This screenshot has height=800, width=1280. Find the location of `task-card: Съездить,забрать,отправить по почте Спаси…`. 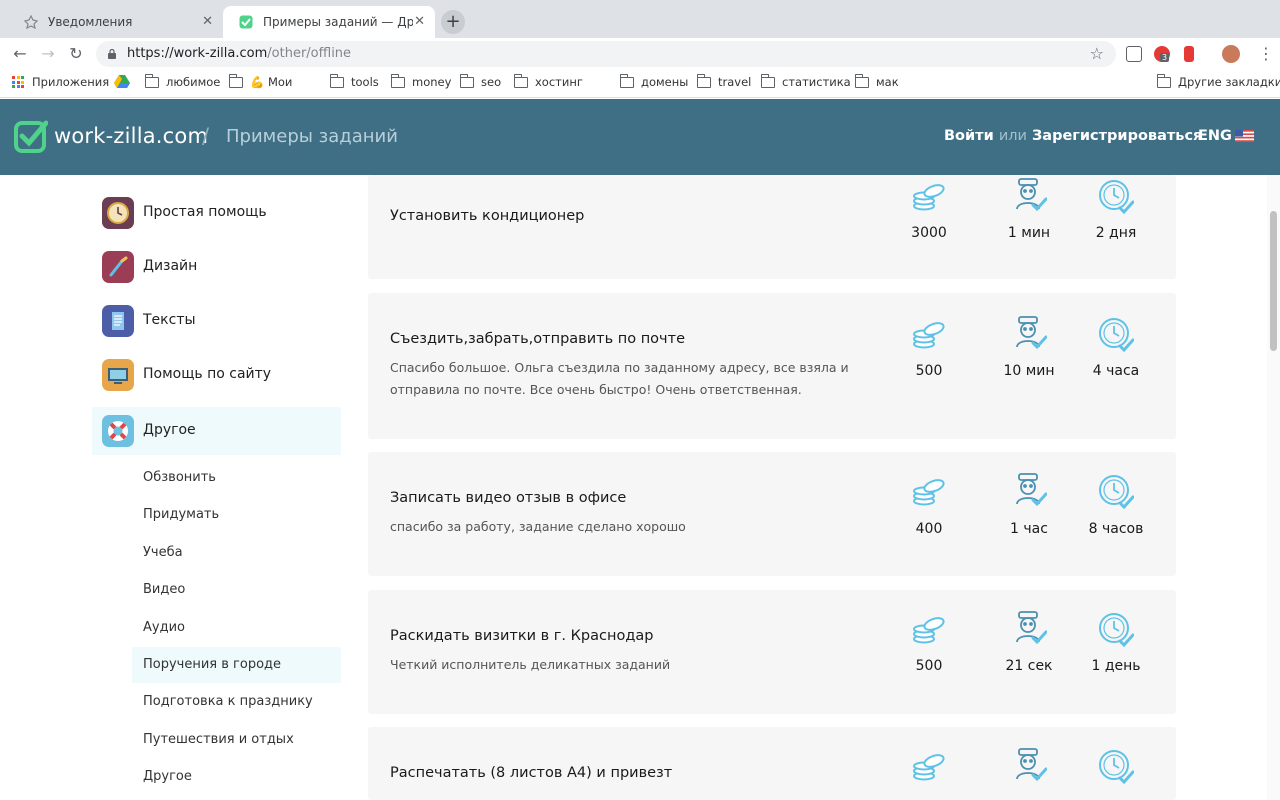

task-card: Съездить,забрать,отправить по почте Спаси… is located at coordinates (772, 366).